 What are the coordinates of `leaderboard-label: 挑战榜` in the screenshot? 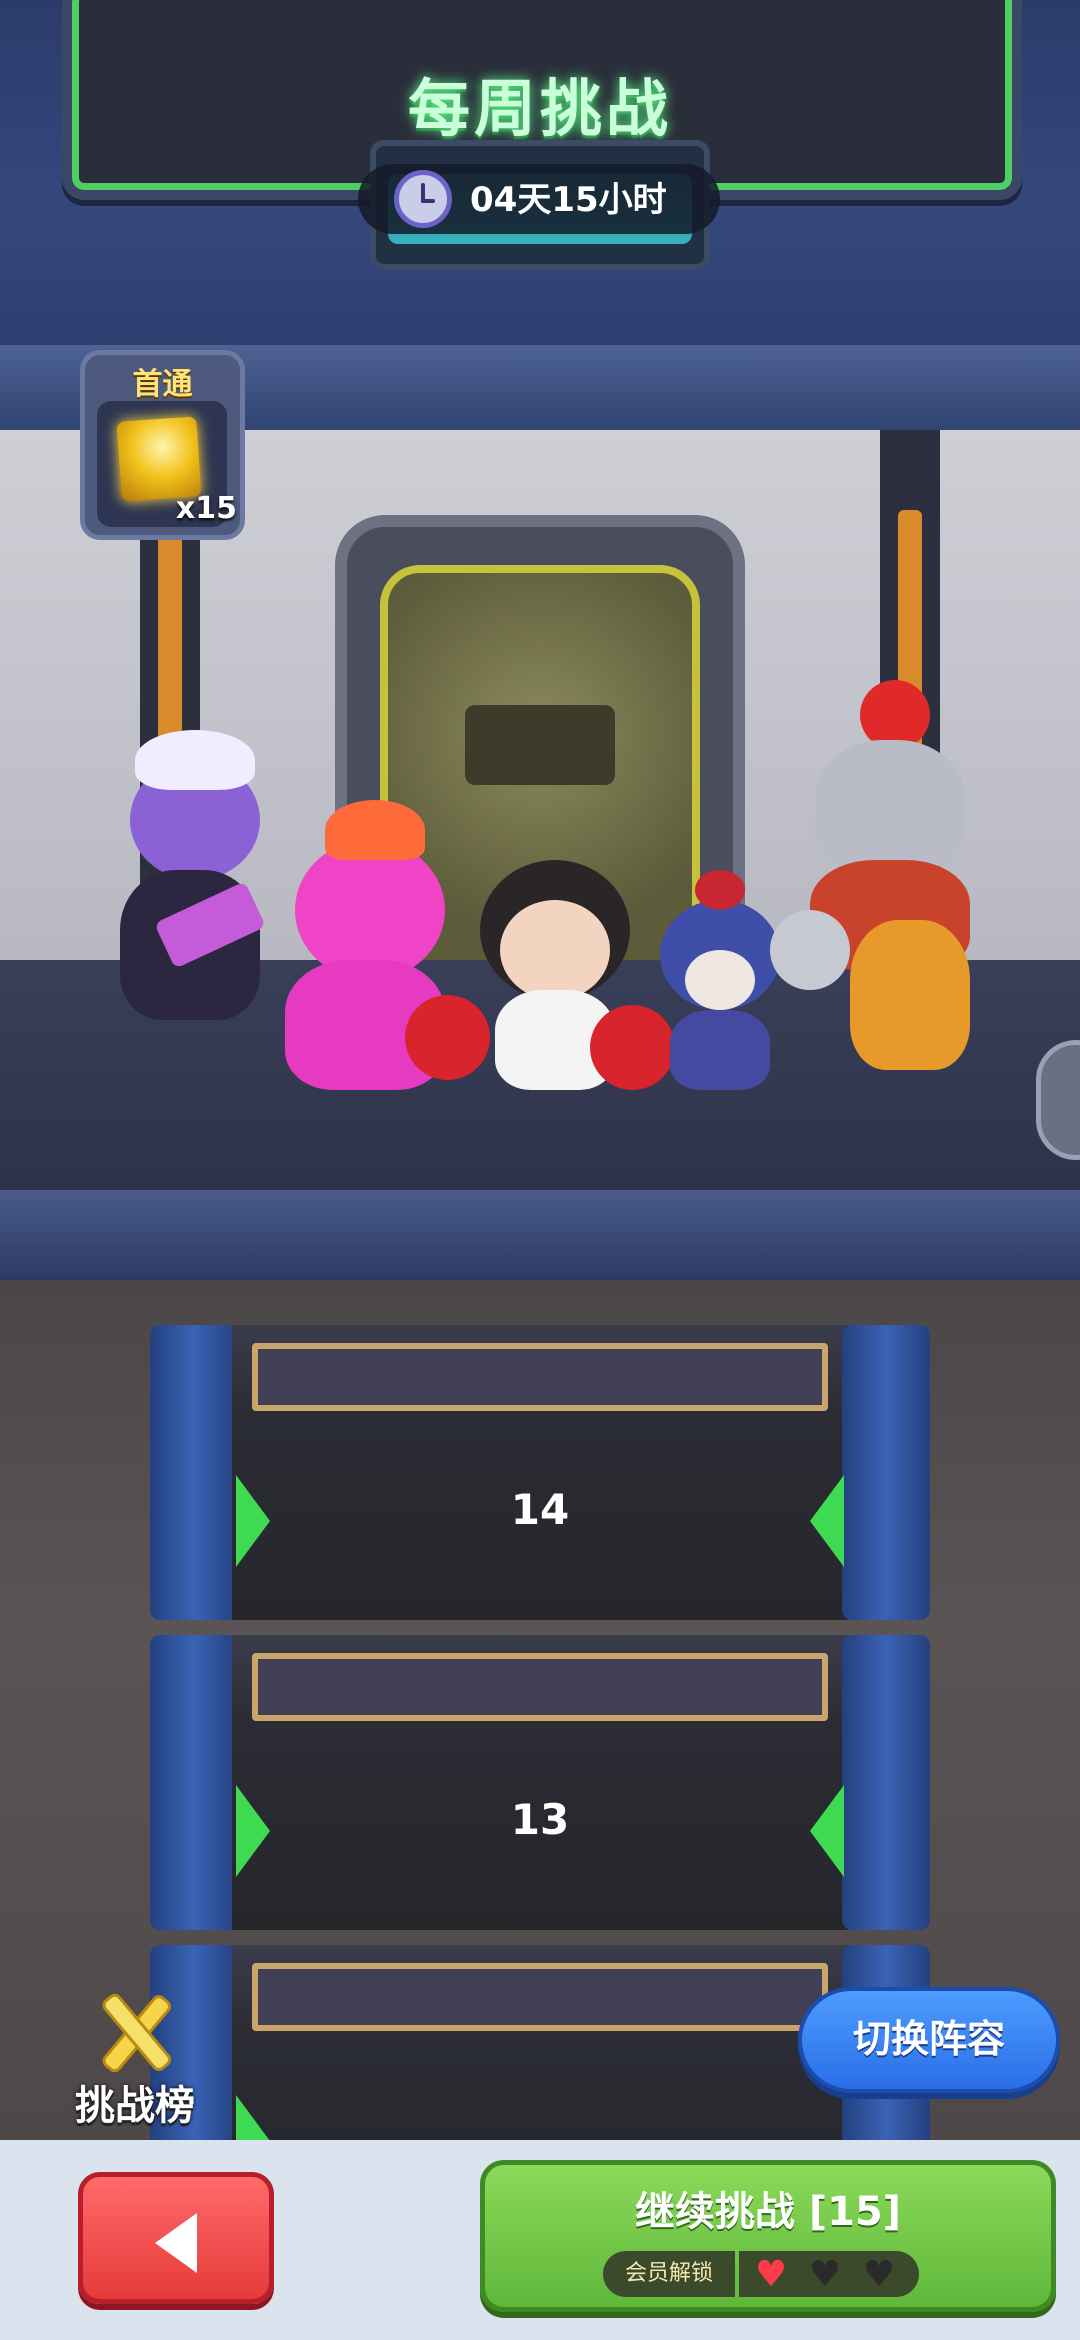 It's located at (135, 2106).